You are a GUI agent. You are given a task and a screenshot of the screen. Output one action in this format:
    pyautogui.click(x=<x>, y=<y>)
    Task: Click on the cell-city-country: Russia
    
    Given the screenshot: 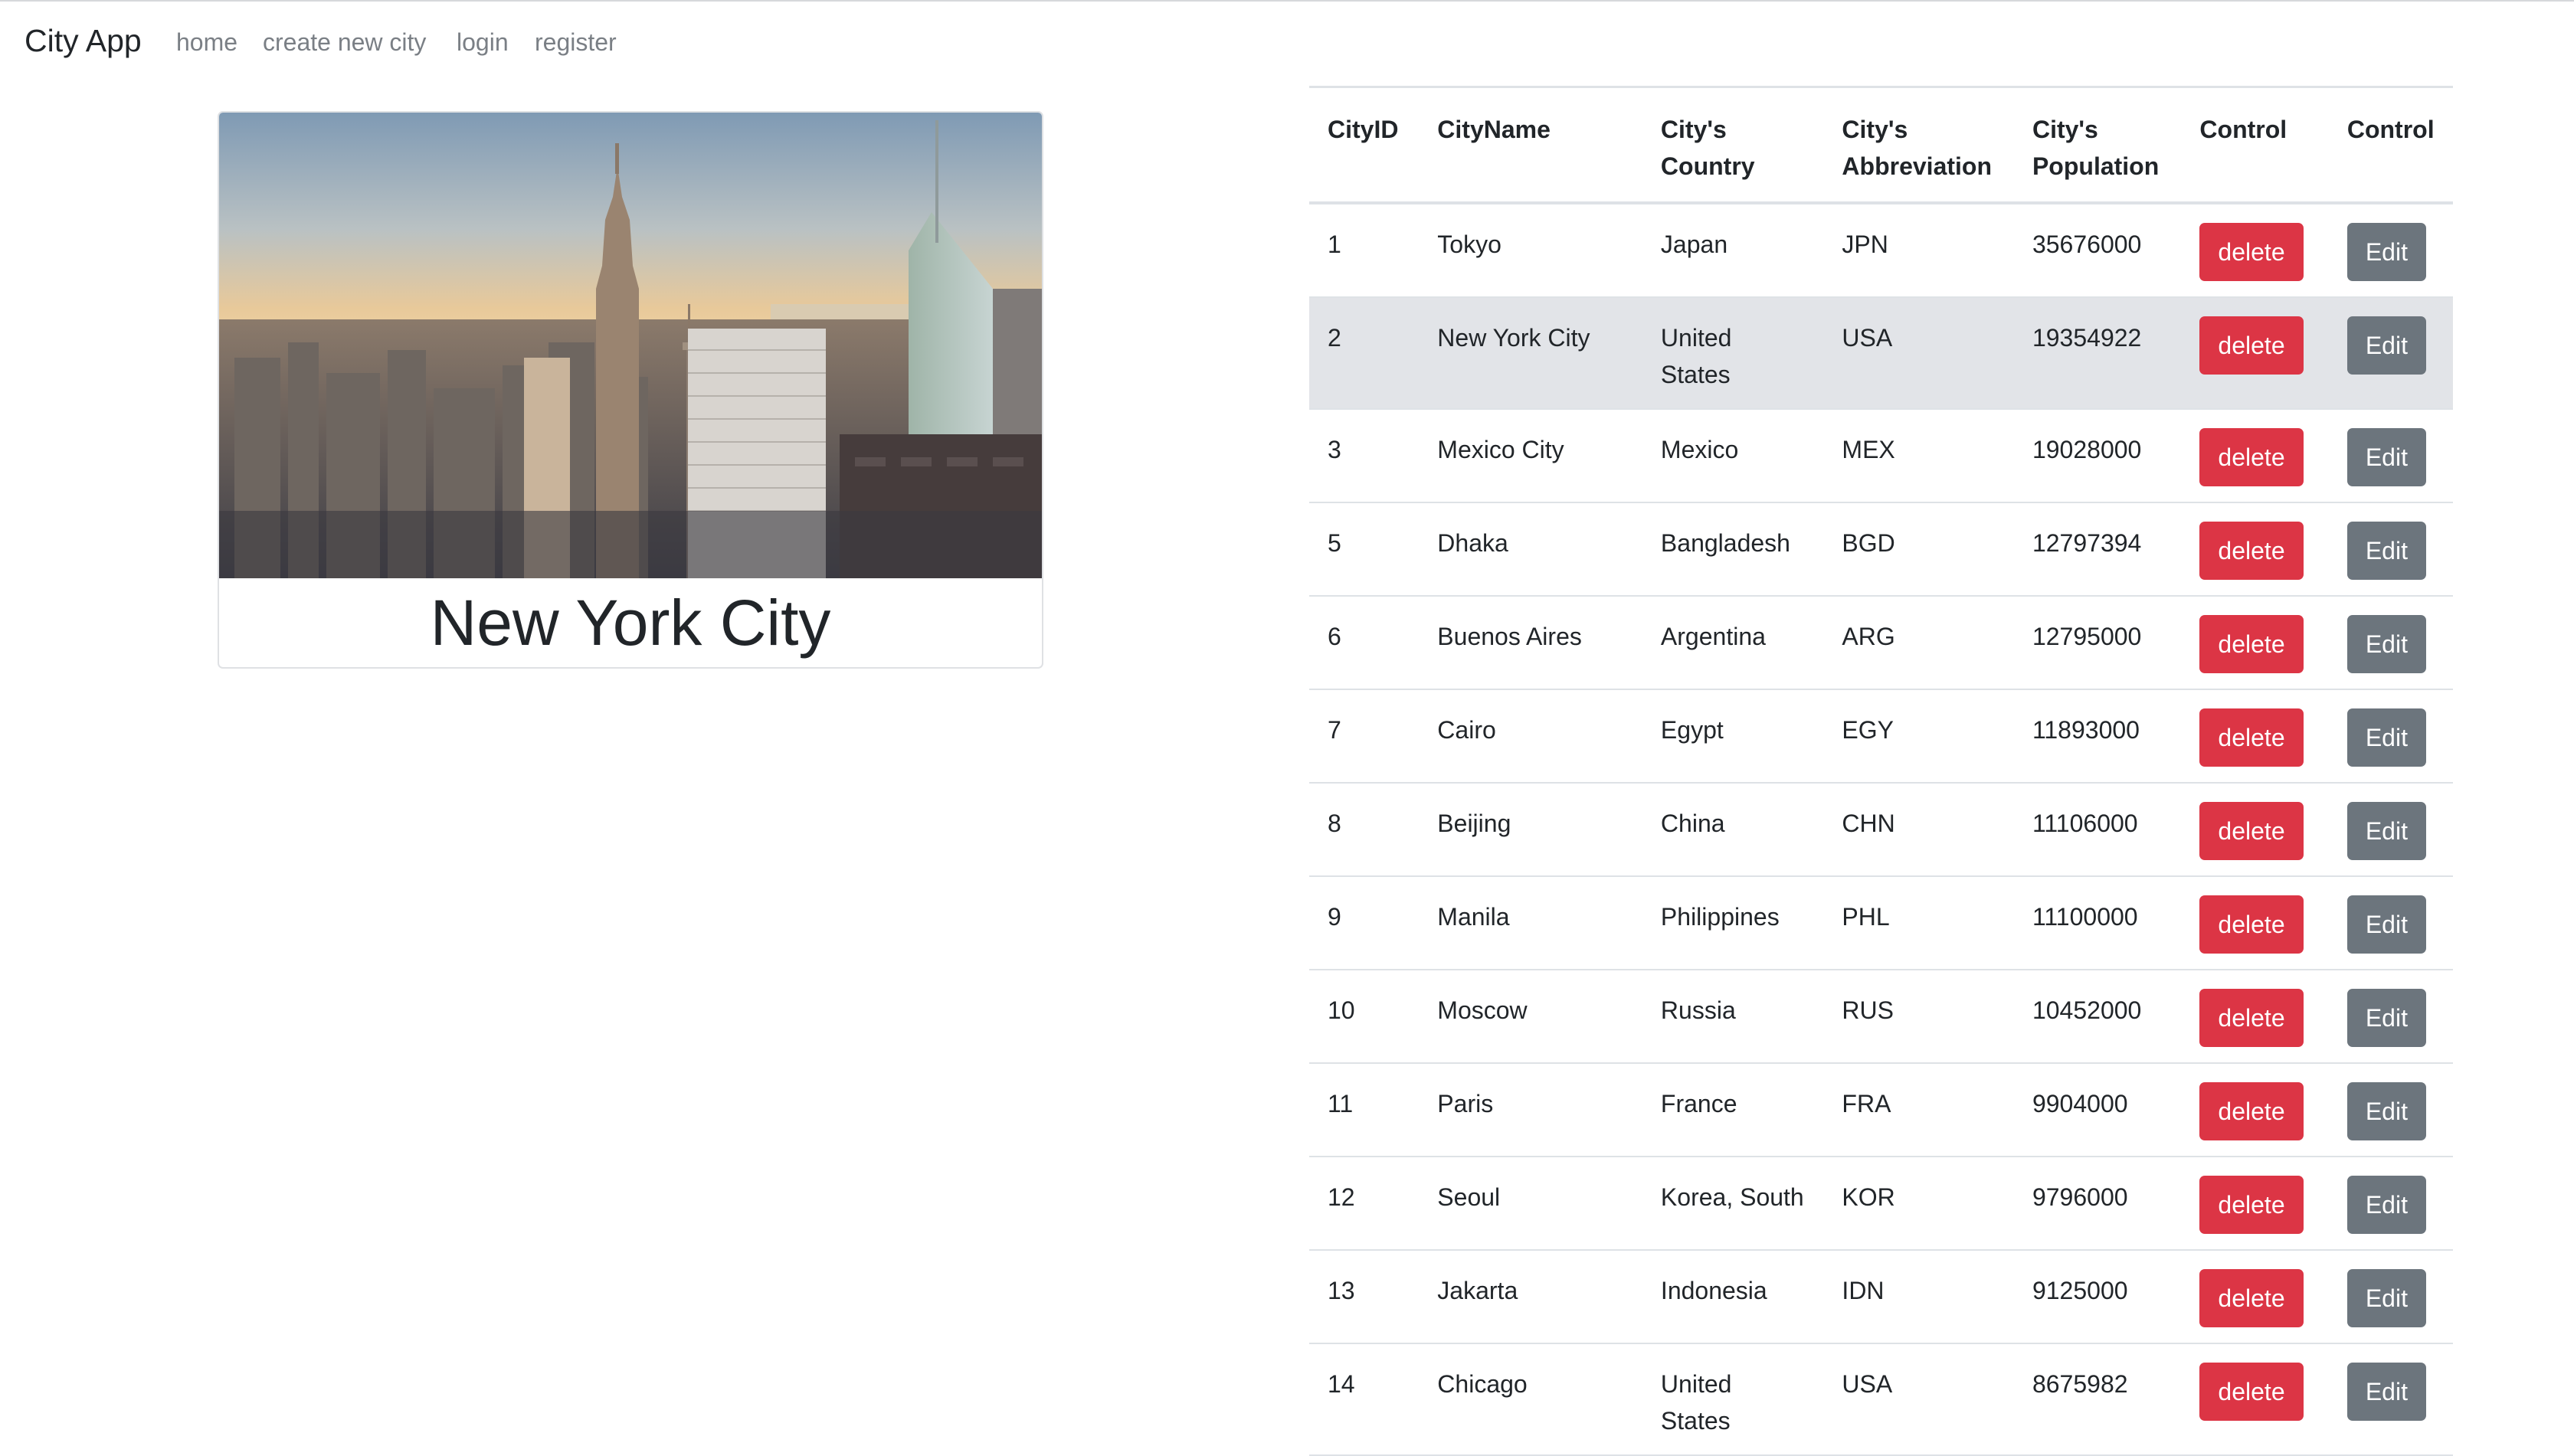 What is the action you would take?
    pyautogui.click(x=1733, y=1017)
    